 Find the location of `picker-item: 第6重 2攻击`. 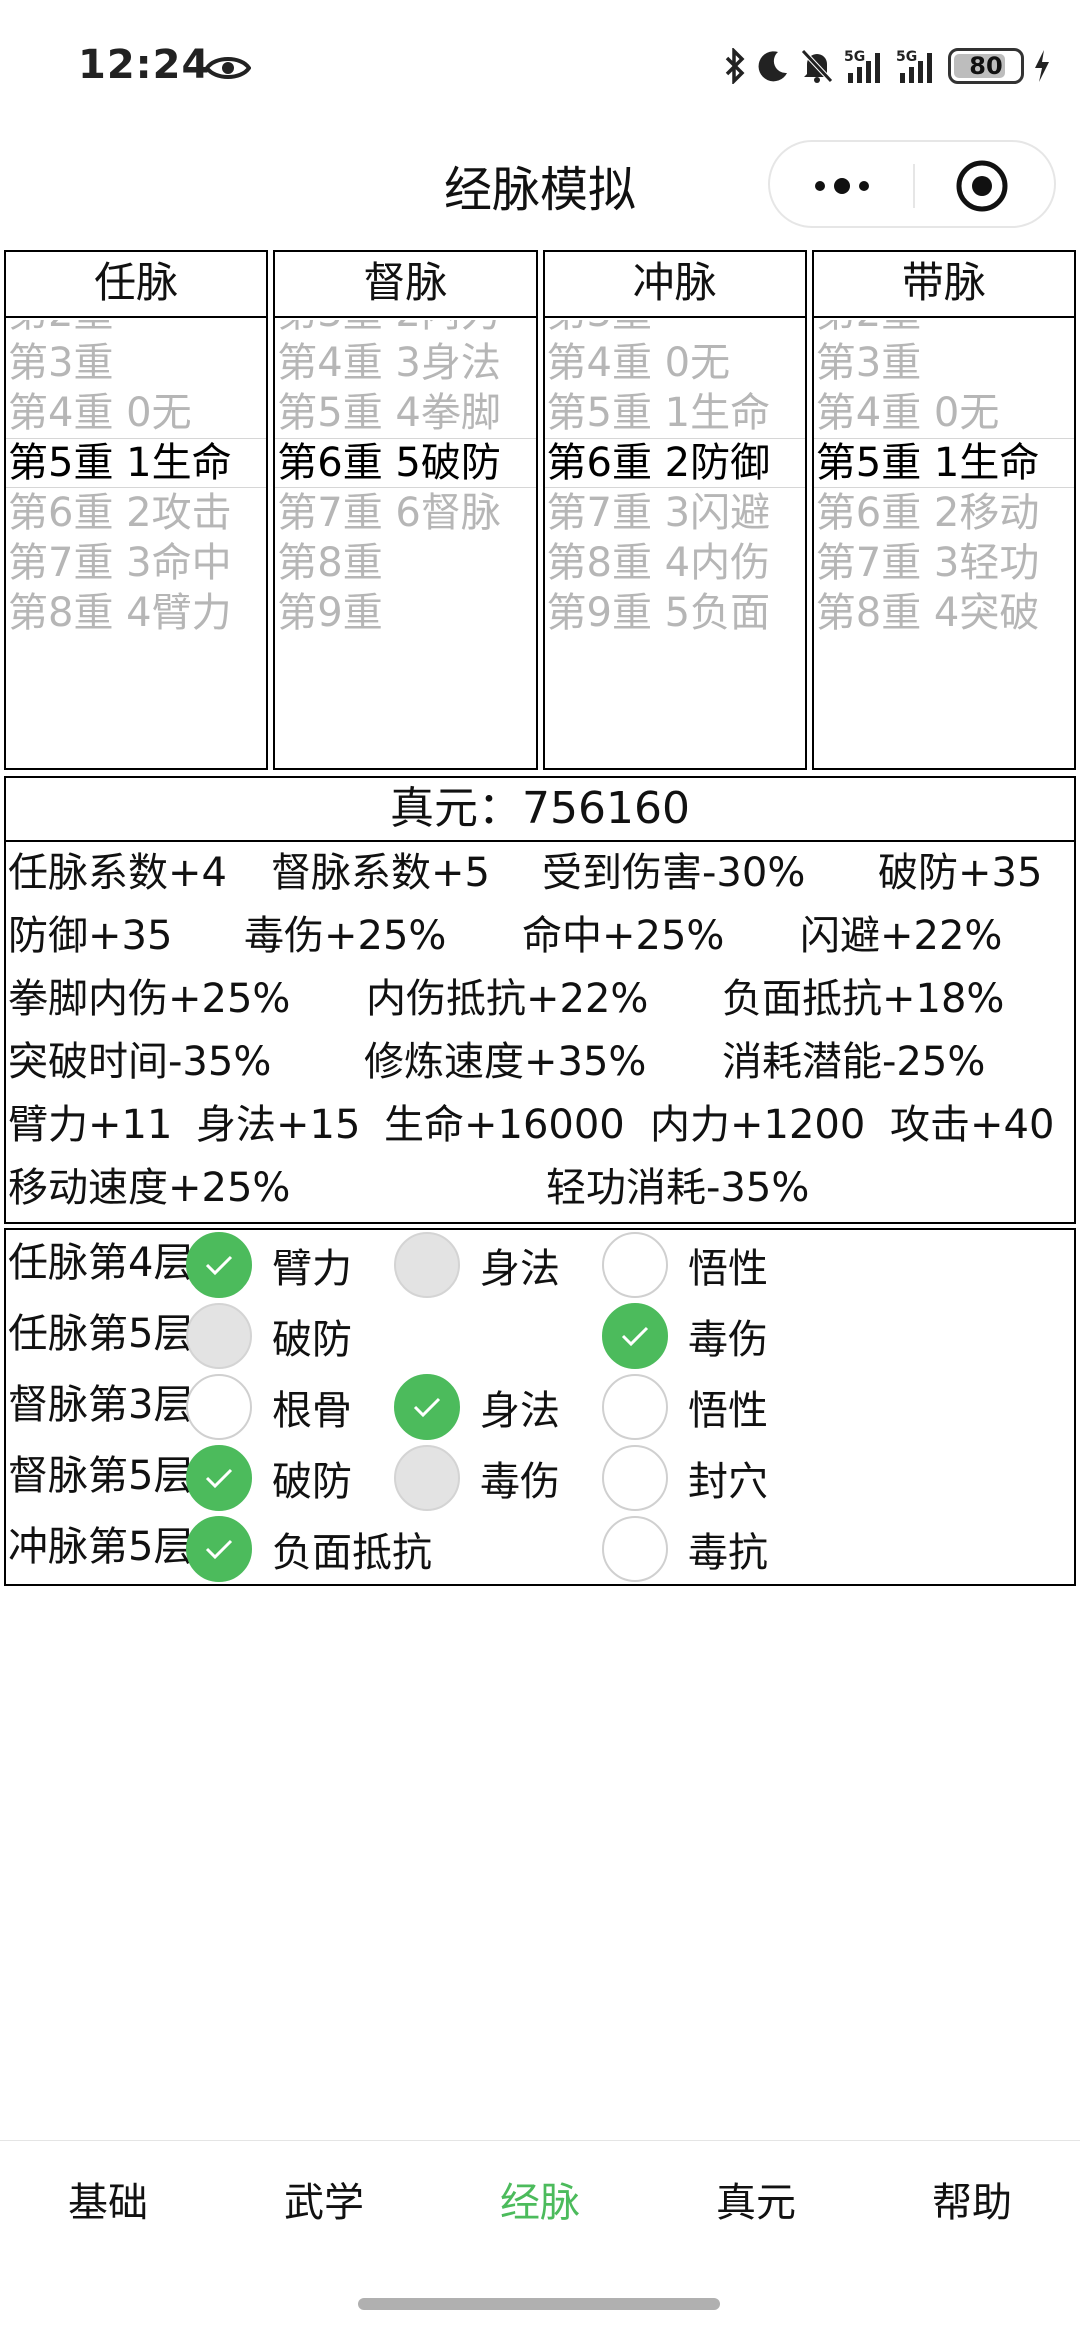

picker-item: 第6重 2攻击 is located at coordinates (137, 513).